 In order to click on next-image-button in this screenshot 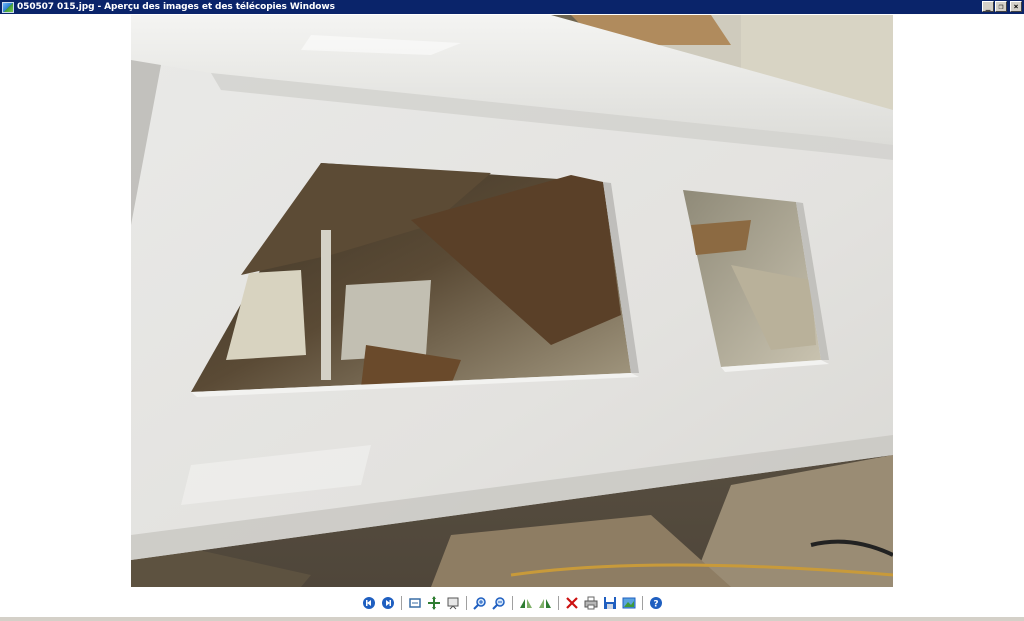, I will do `click(388, 603)`.